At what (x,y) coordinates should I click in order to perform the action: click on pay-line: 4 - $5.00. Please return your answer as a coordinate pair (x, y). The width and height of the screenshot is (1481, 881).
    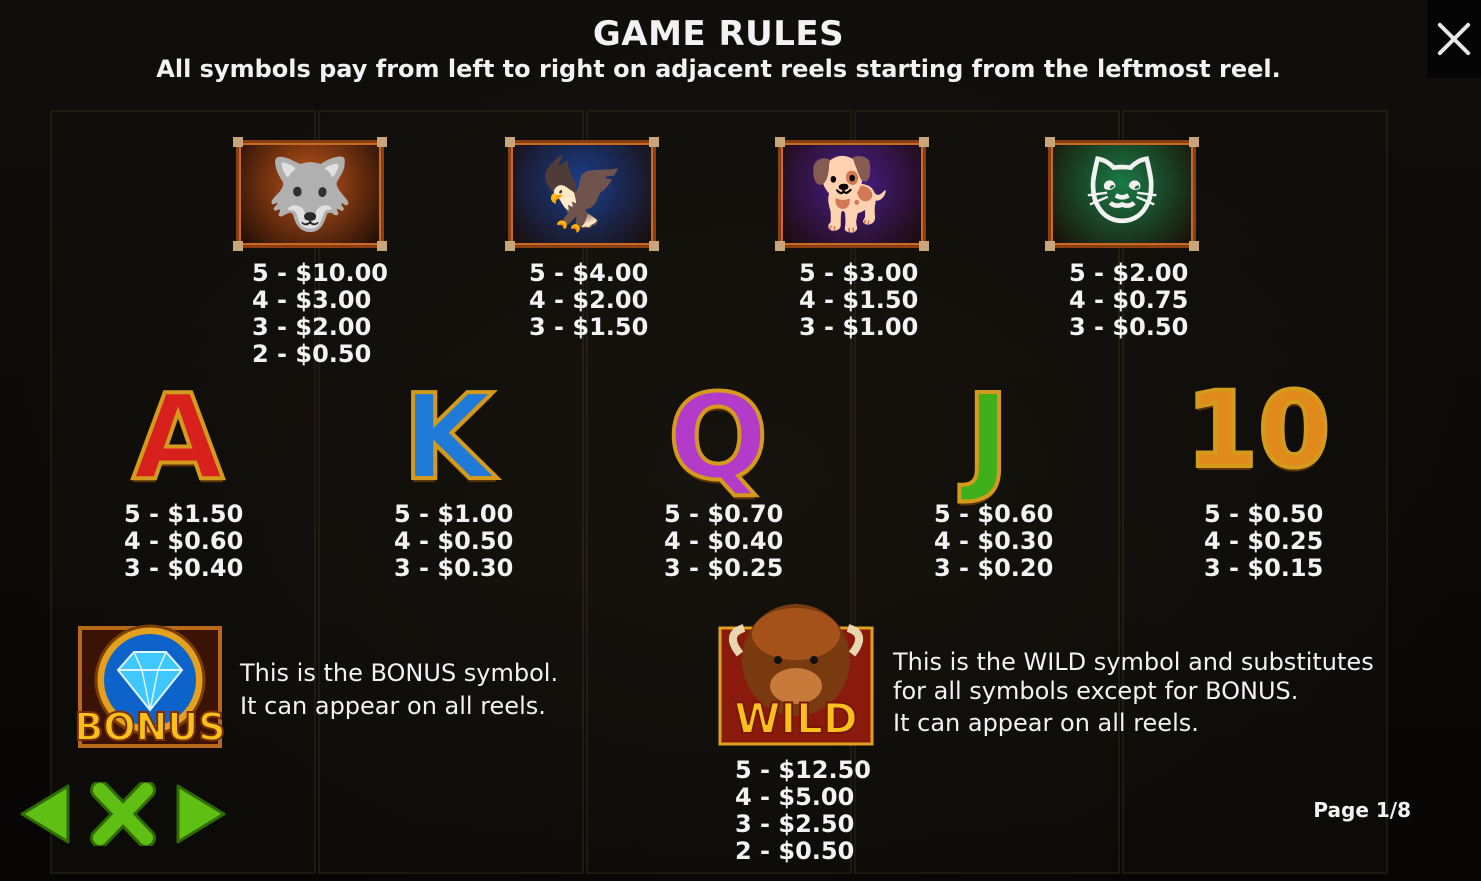
    Looking at the image, I should click on (795, 797).